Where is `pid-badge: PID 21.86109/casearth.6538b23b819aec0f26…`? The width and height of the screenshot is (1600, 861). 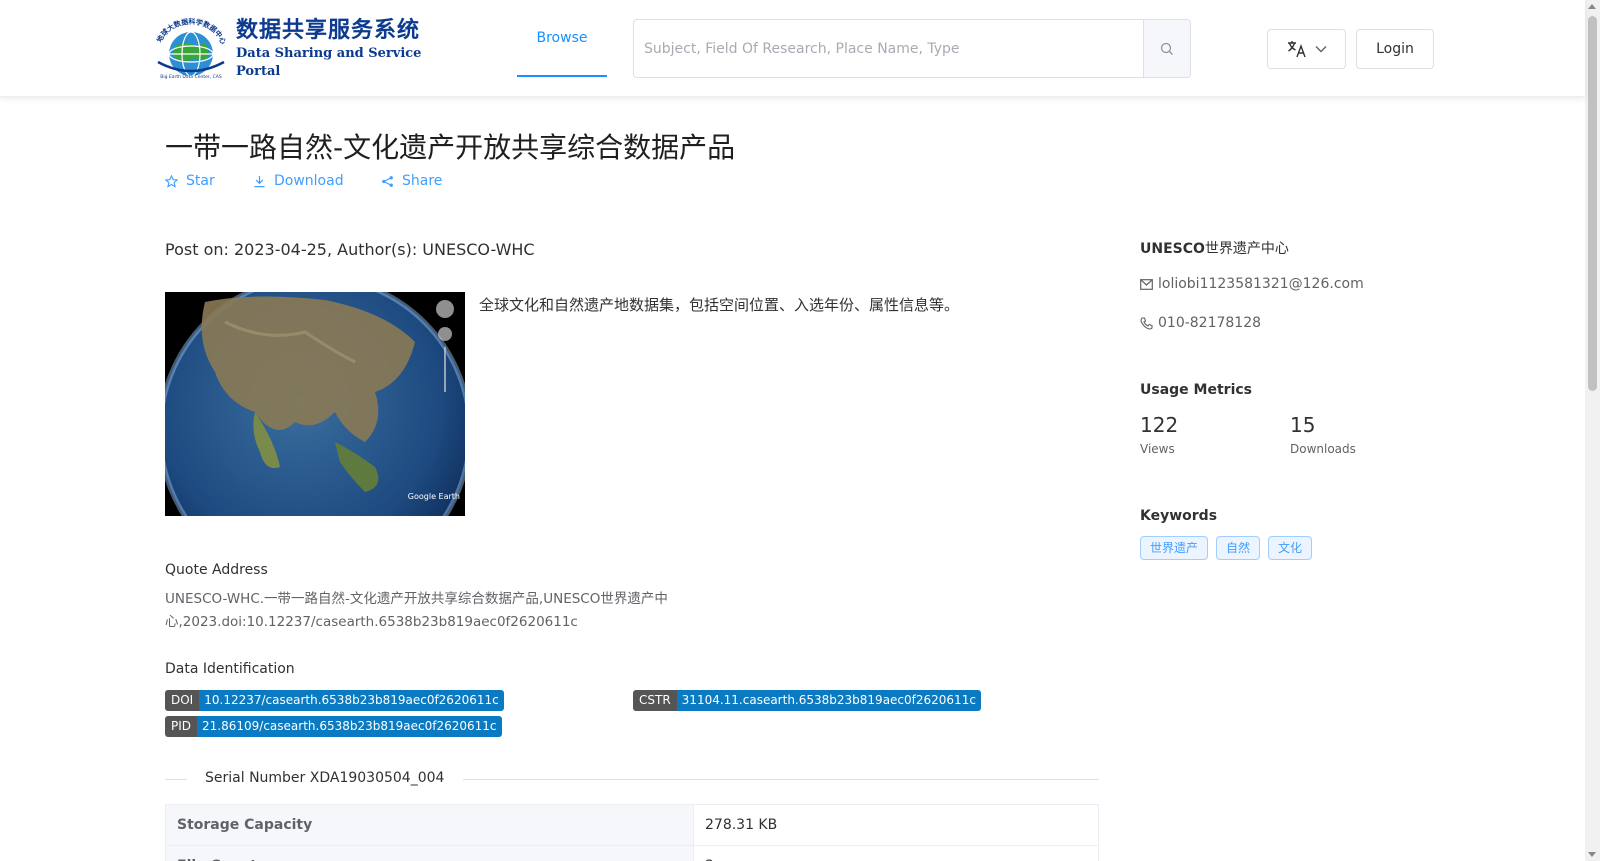 pid-badge: PID 21.86109/casearth.6538b23b819aec0f26… is located at coordinates (333, 726).